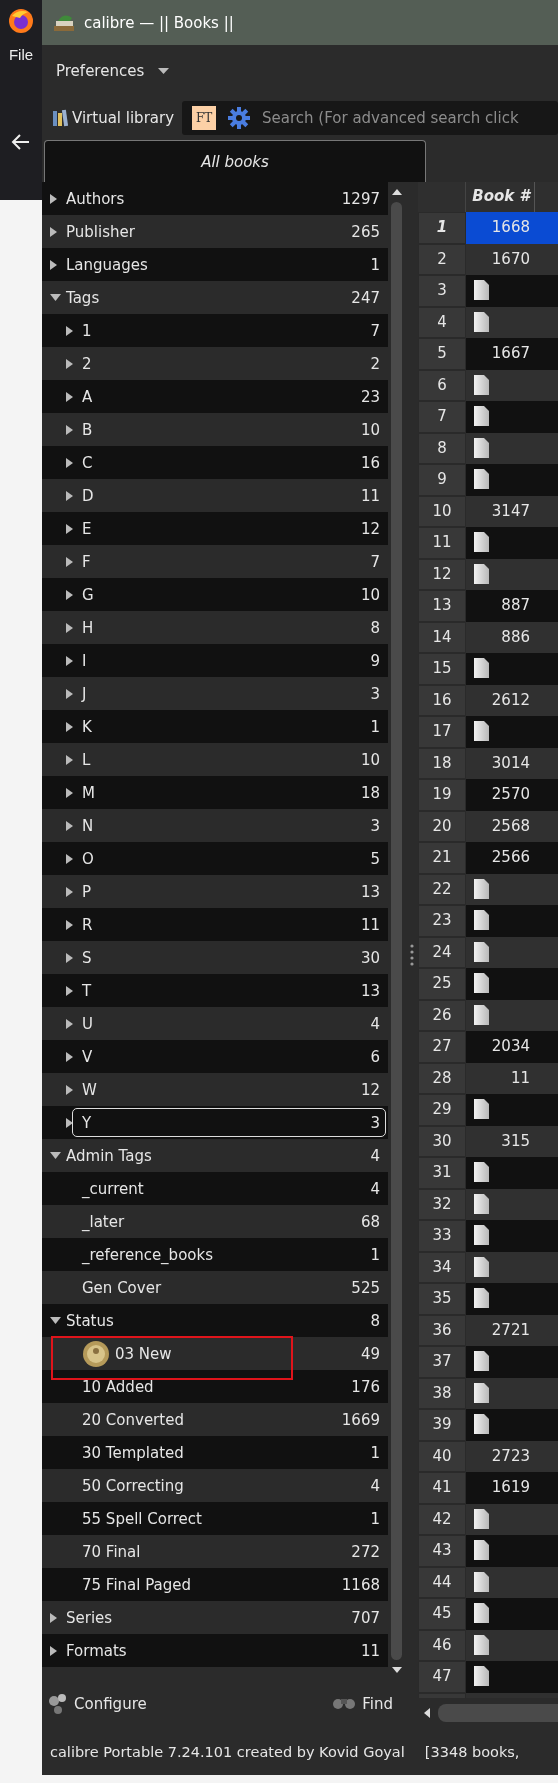 Image resolution: width=558 pixels, height=1783 pixels. I want to click on settings-icon, so click(239, 118).